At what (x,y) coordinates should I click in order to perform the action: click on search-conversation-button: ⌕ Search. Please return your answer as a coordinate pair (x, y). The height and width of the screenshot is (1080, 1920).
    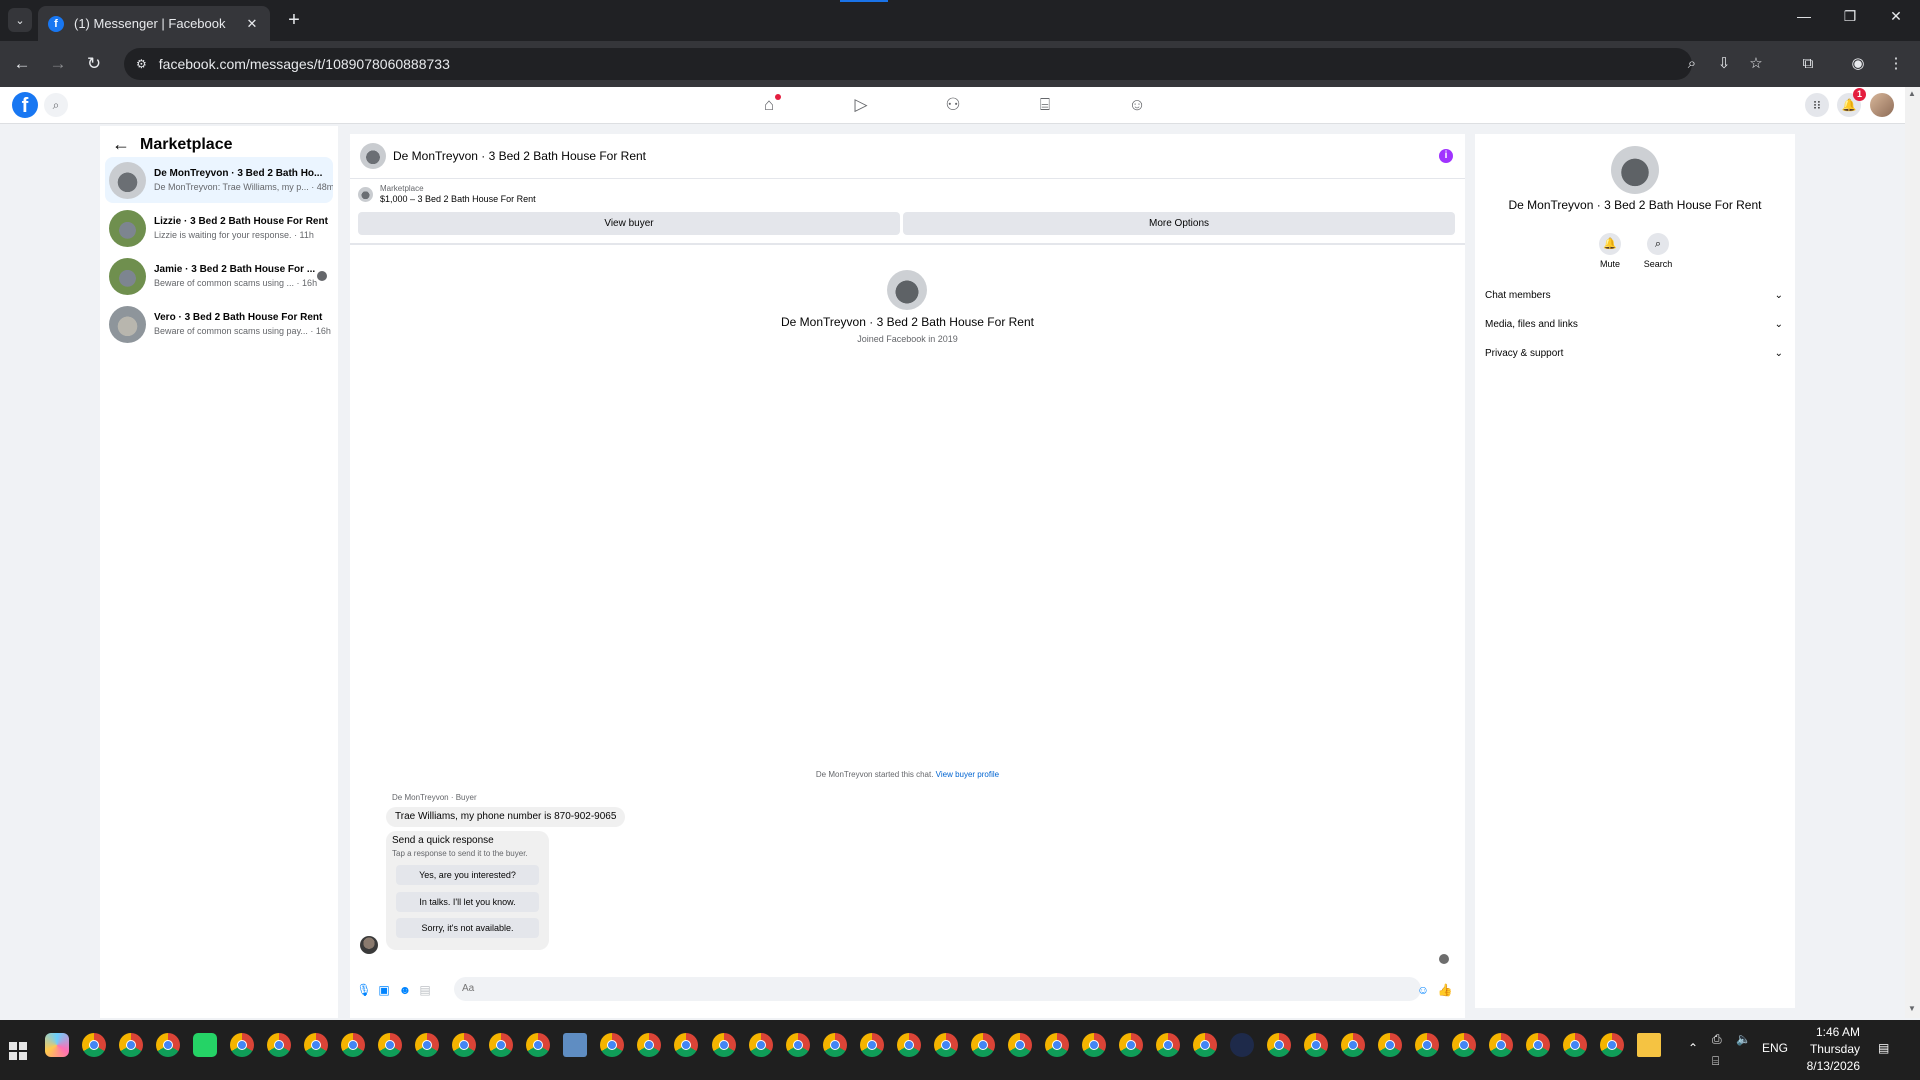
    Looking at the image, I should click on (1658, 251).